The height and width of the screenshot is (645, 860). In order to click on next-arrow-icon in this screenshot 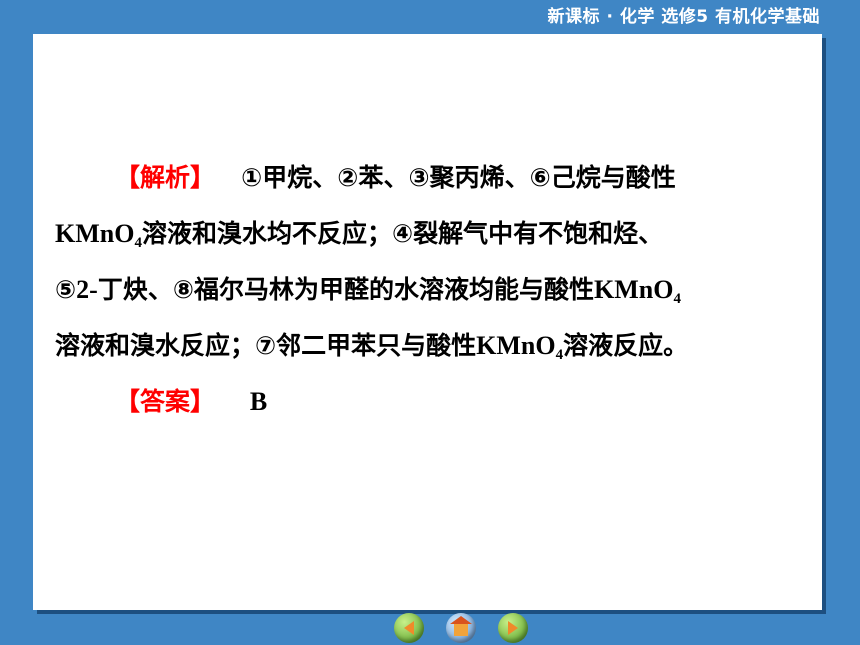, I will do `click(513, 628)`.